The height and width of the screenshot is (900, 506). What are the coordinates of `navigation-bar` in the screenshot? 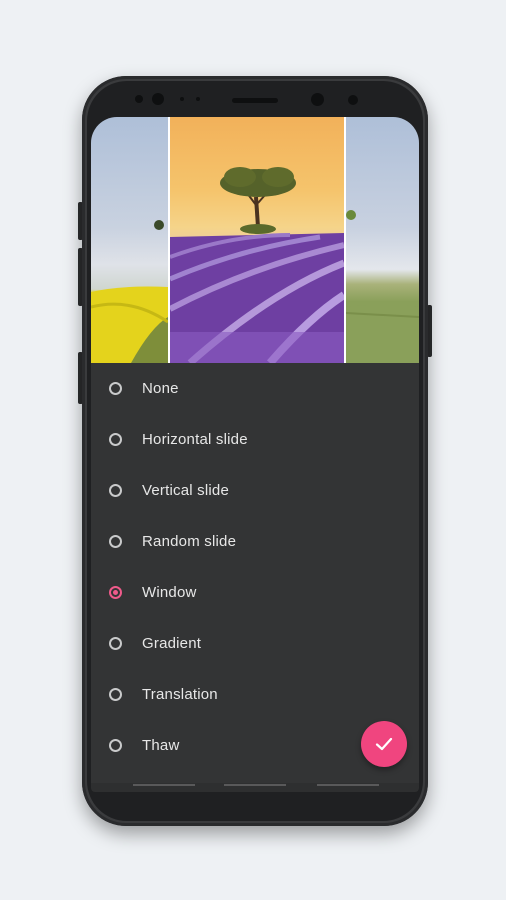 It's located at (255, 787).